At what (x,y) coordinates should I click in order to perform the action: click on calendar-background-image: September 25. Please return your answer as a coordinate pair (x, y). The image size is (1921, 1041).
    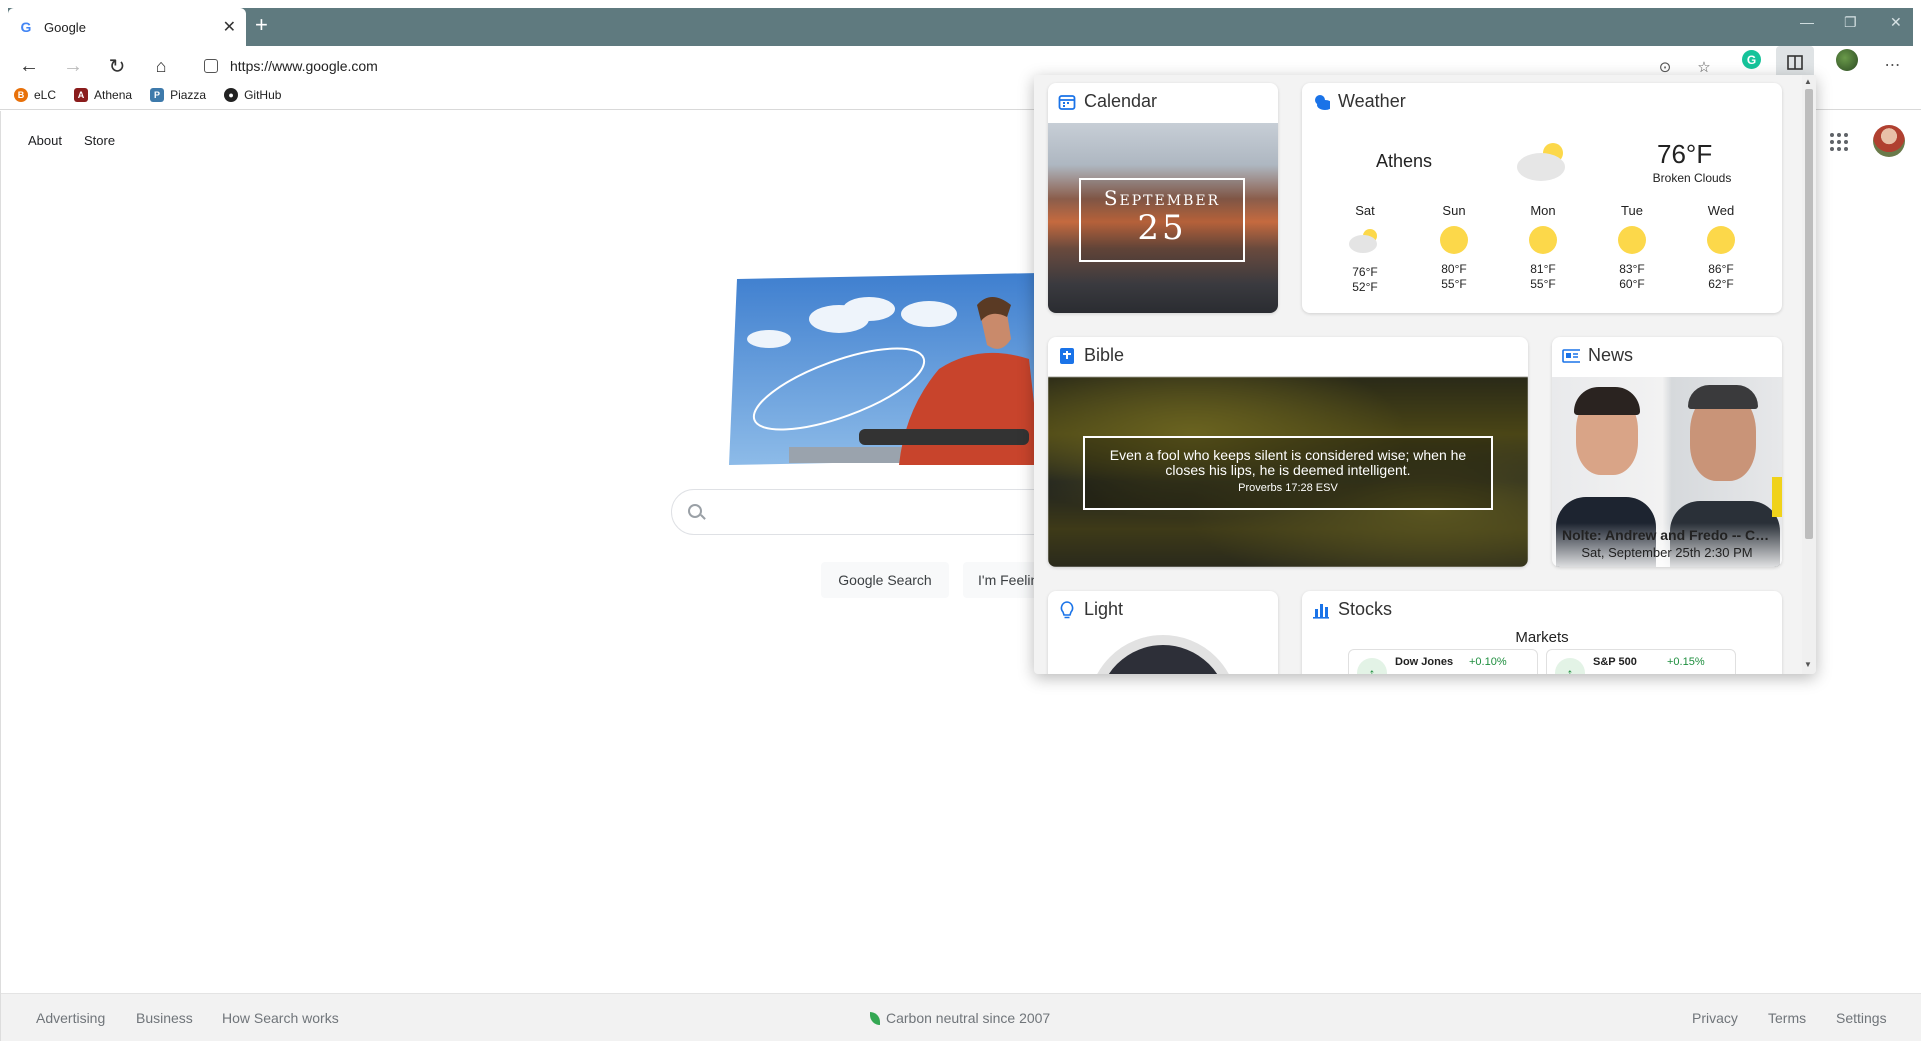
    Looking at the image, I should click on (1163, 218).